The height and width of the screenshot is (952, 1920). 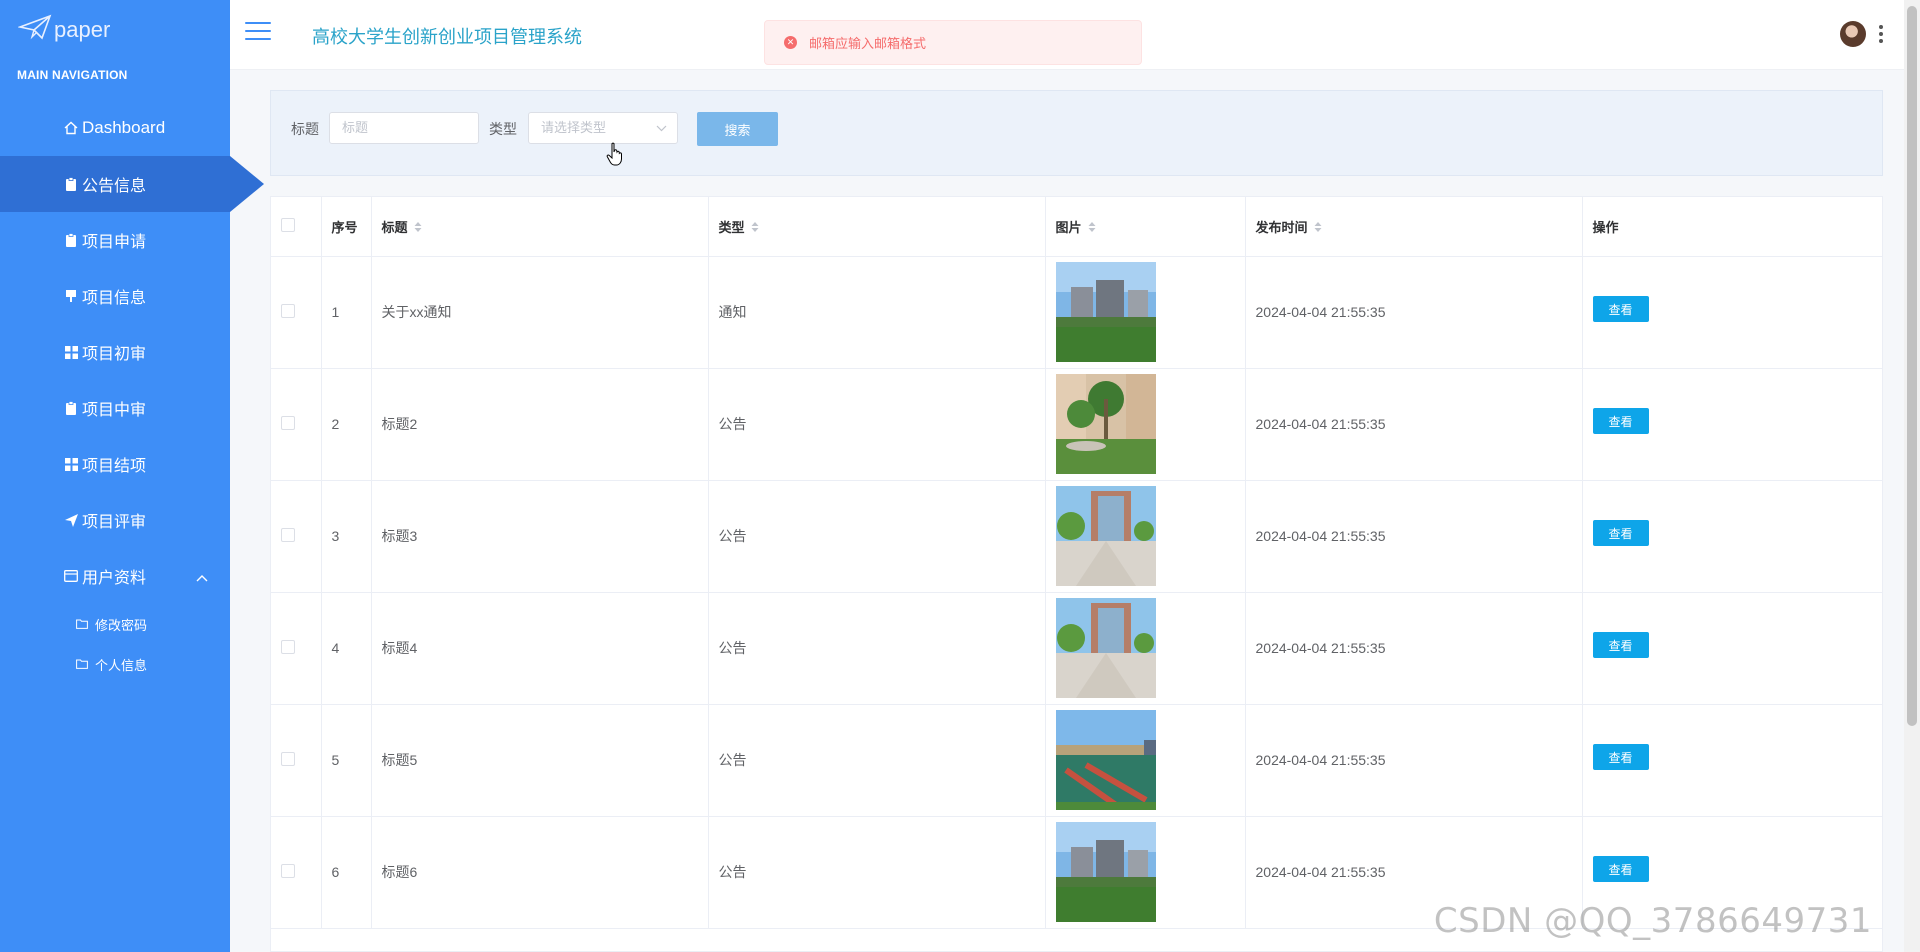 I want to click on table-row: 4 标题4 公告 2024-04-04 21:55:35 查看, so click(x=1076, y=648).